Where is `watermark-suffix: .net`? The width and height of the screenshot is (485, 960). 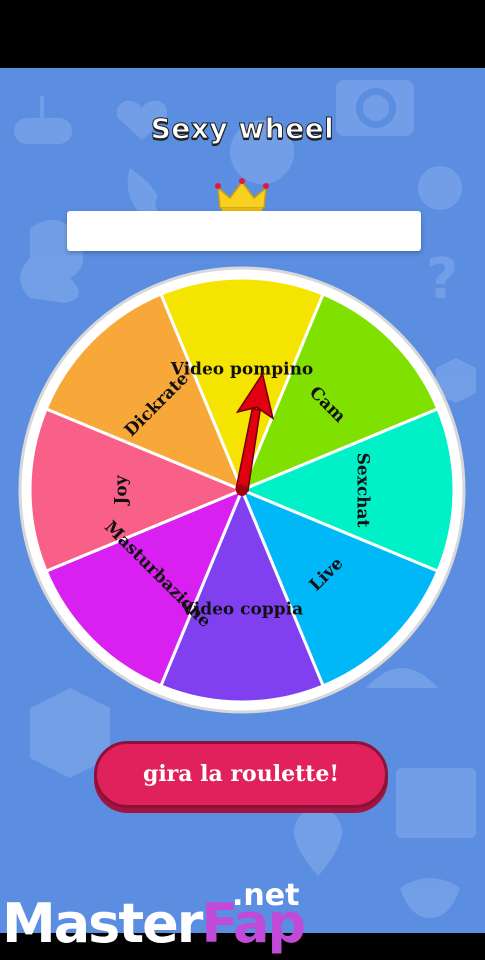 watermark-suffix: .net is located at coordinates (266, 895).